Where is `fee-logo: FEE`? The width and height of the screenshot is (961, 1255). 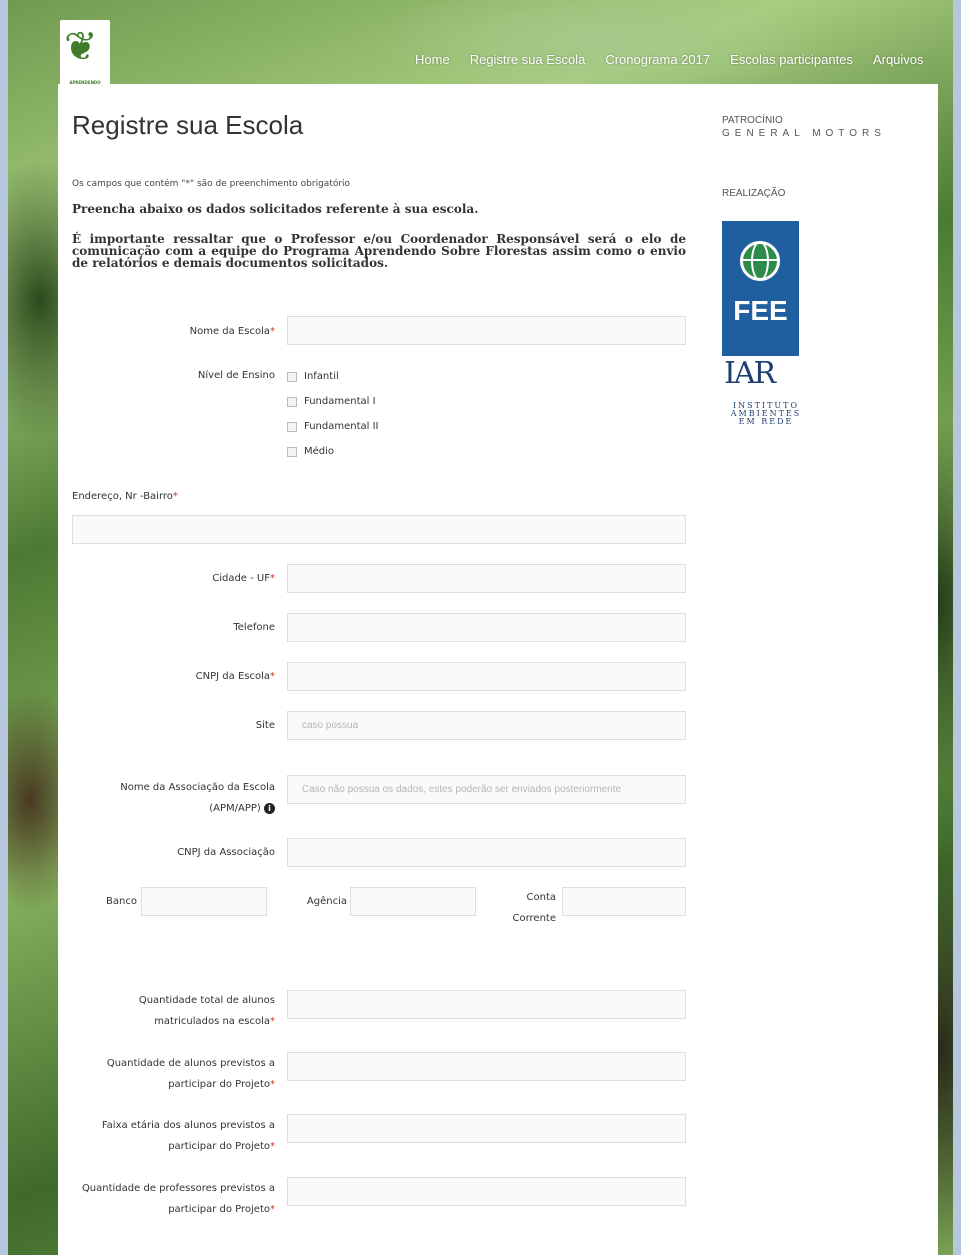
fee-logo: FEE is located at coordinates (760, 288).